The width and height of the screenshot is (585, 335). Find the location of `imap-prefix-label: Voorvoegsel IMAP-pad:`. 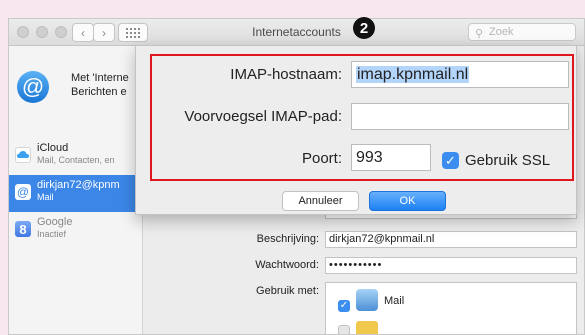

imap-prefix-label: Voorvoegsel IMAP-pad: is located at coordinates (263, 116).